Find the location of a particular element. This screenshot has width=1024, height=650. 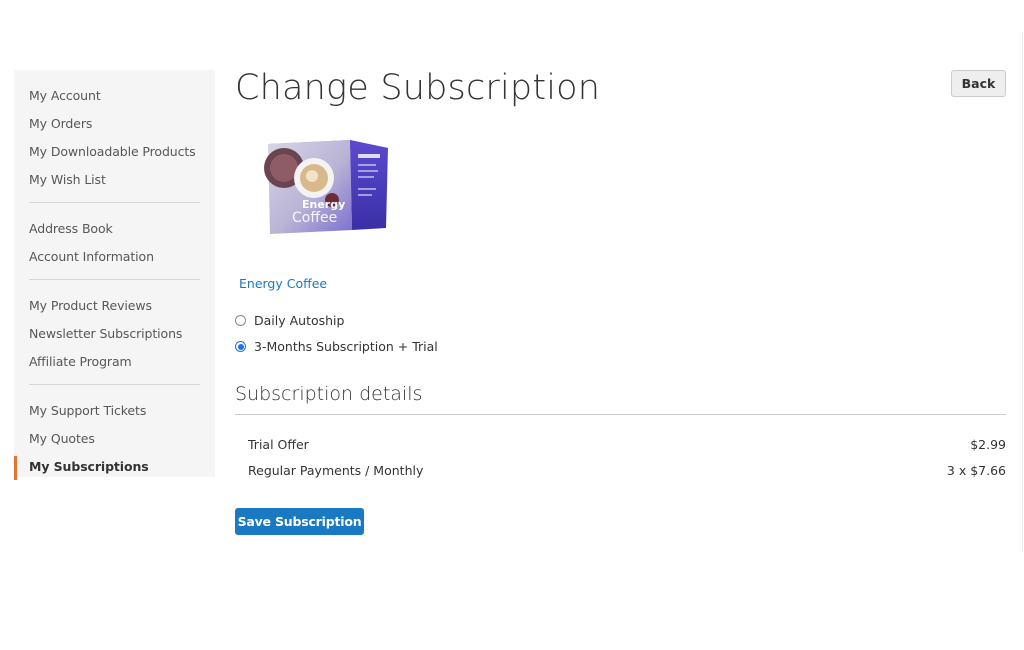

page-edge-divider is located at coordinates (1022, 292).